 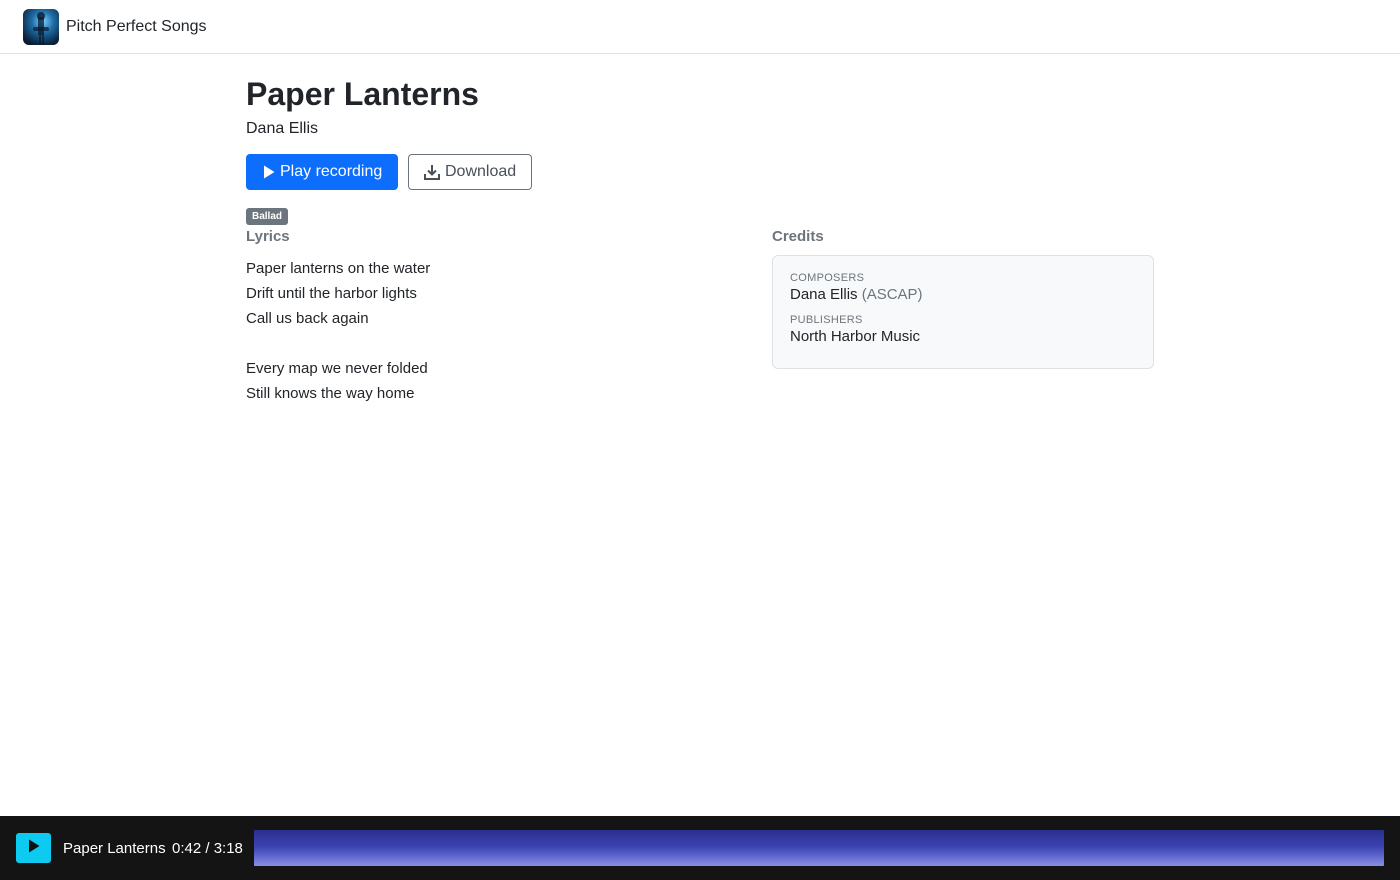 What do you see at coordinates (826, 320) in the screenshot?
I see `publishers-label: Publishers` at bounding box center [826, 320].